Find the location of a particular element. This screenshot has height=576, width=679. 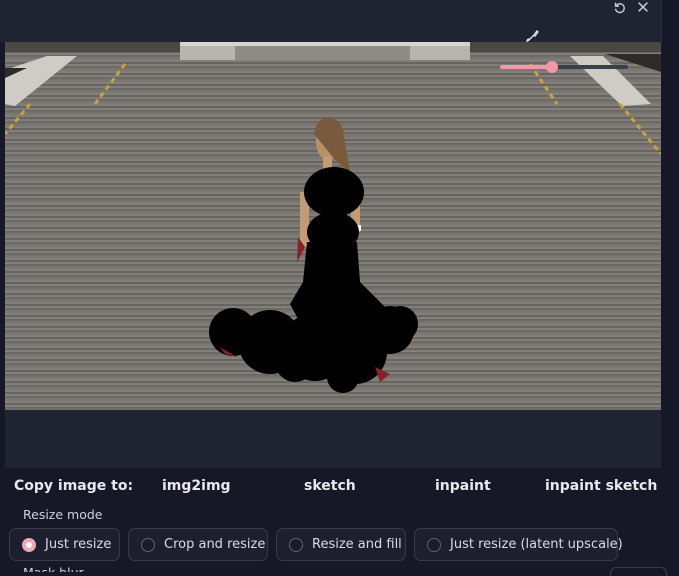

close-icon is located at coordinates (643, 8).